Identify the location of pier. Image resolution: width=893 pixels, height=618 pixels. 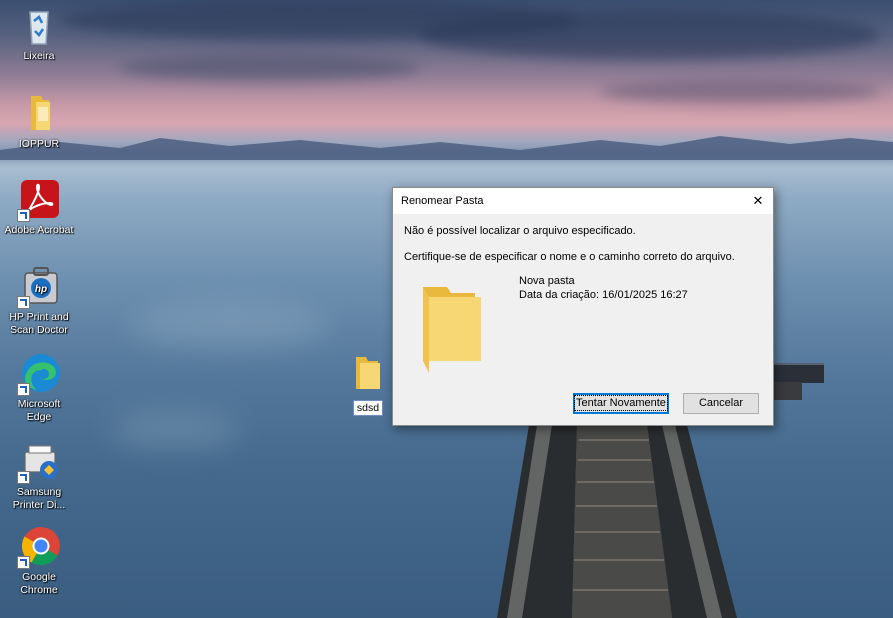
(617, 521).